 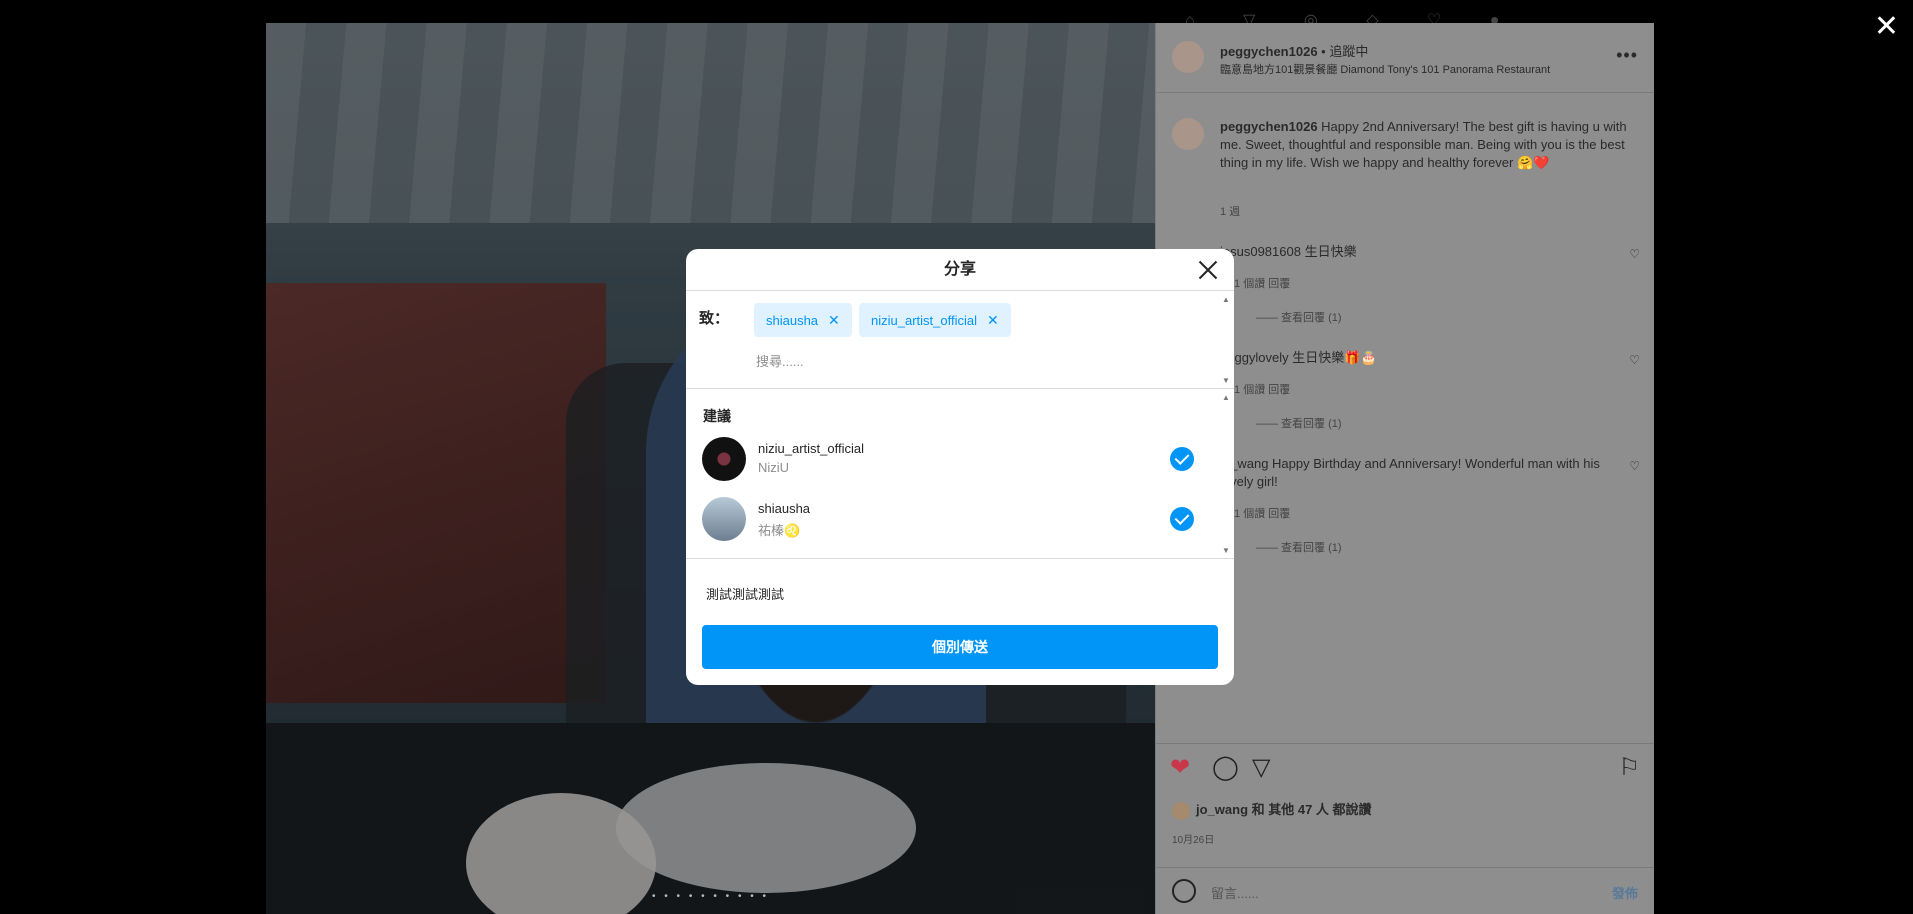 I want to click on liker-avatar, so click(x=1181, y=810).